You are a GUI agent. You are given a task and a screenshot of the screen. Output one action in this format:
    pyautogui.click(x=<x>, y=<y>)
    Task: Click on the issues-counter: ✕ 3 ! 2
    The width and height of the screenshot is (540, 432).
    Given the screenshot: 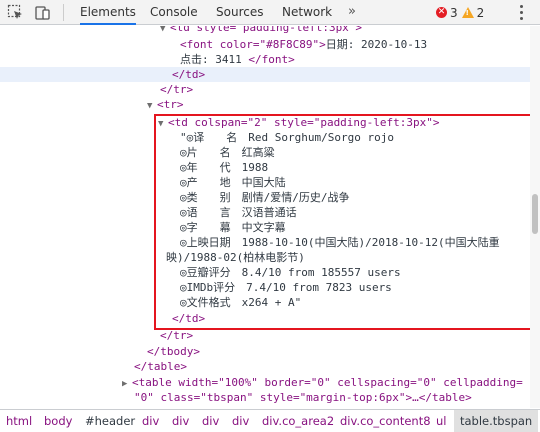 What is the action you would take?
    pyautogui.click(x=462, y=12)
    